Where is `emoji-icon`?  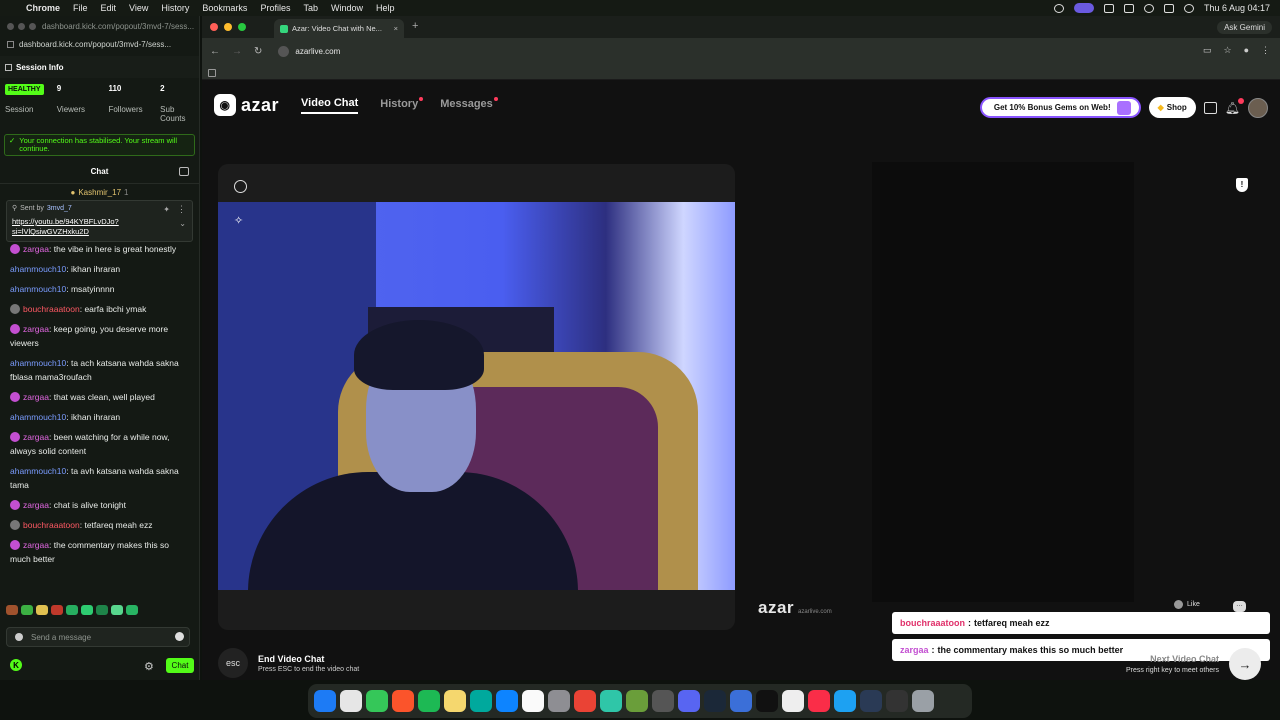
emoji-icon is located at coordinates (179, 636).